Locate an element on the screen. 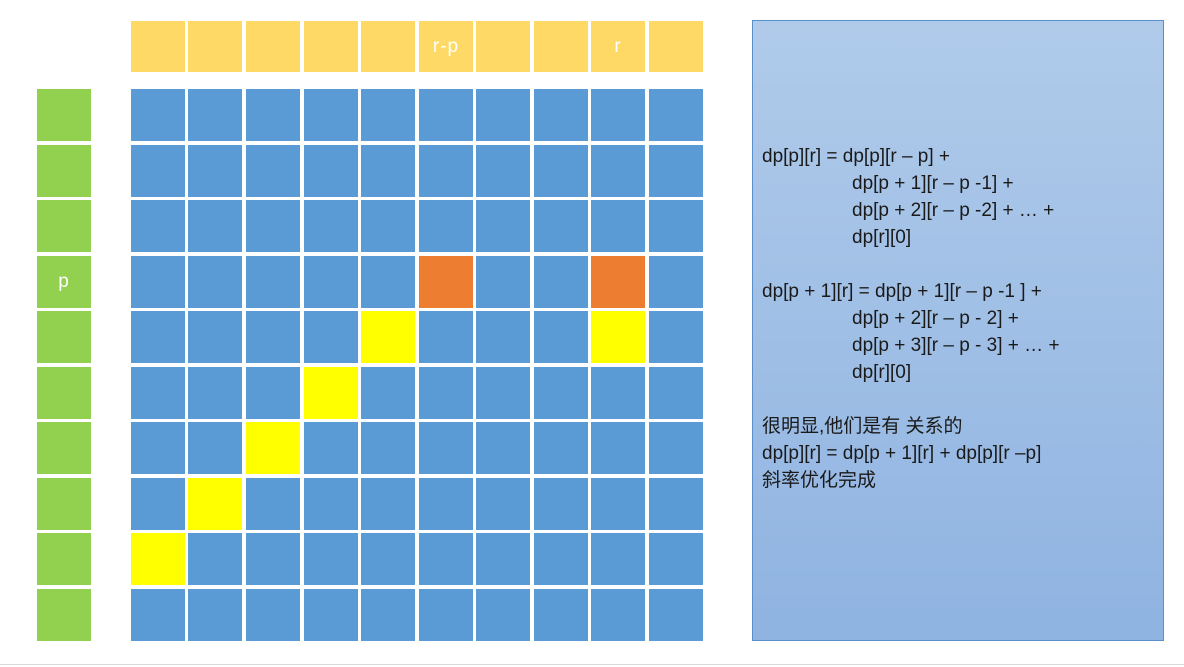 This screenshot has height=667, width=1184. explanation-line: dp[p + 2][r – p -2] + … + is located at coordinates (953, 210).